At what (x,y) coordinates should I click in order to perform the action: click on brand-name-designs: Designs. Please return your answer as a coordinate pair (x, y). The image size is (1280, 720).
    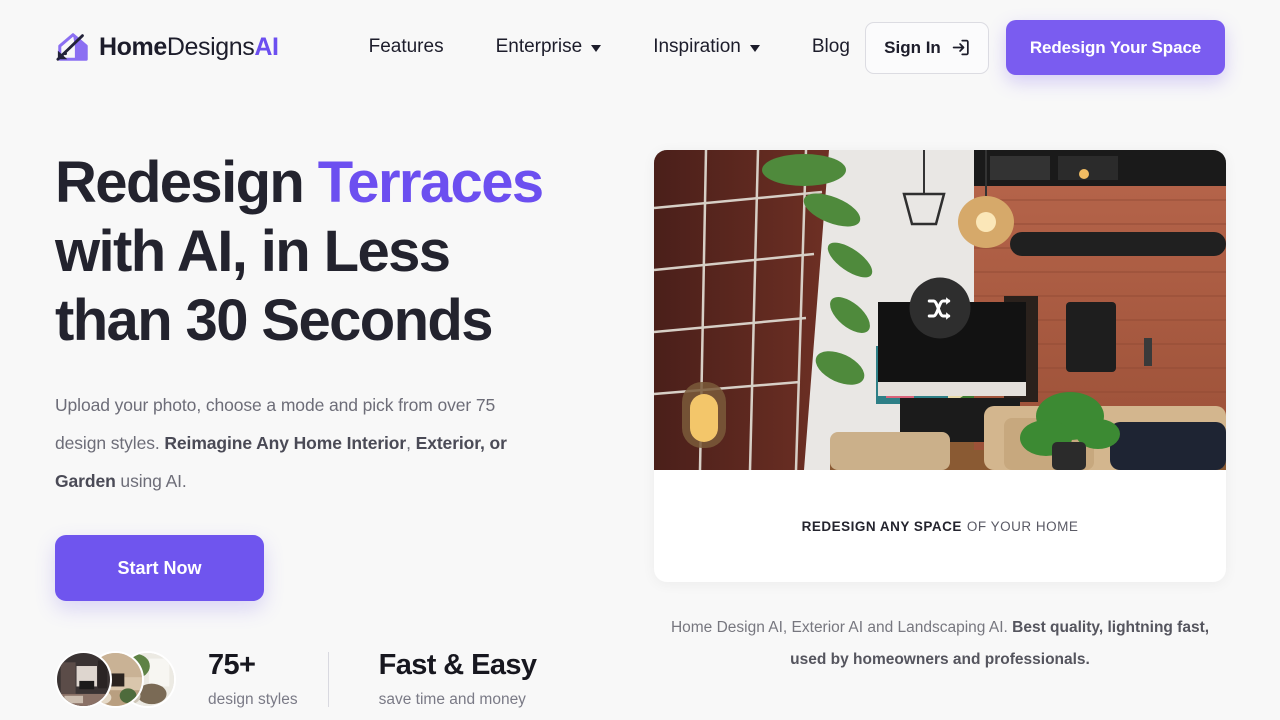
    Looking at the image, I should click on (210, 46).